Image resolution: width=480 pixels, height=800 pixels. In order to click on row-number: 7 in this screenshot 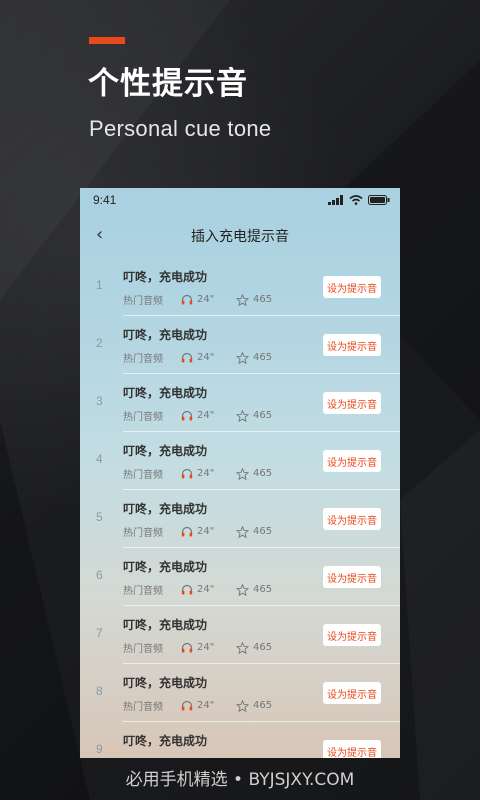, I will do `click(99, 633)`.